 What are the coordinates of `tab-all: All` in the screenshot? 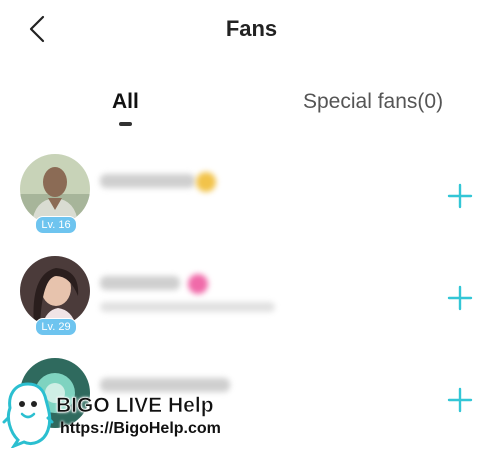 It's located at (125, 102).